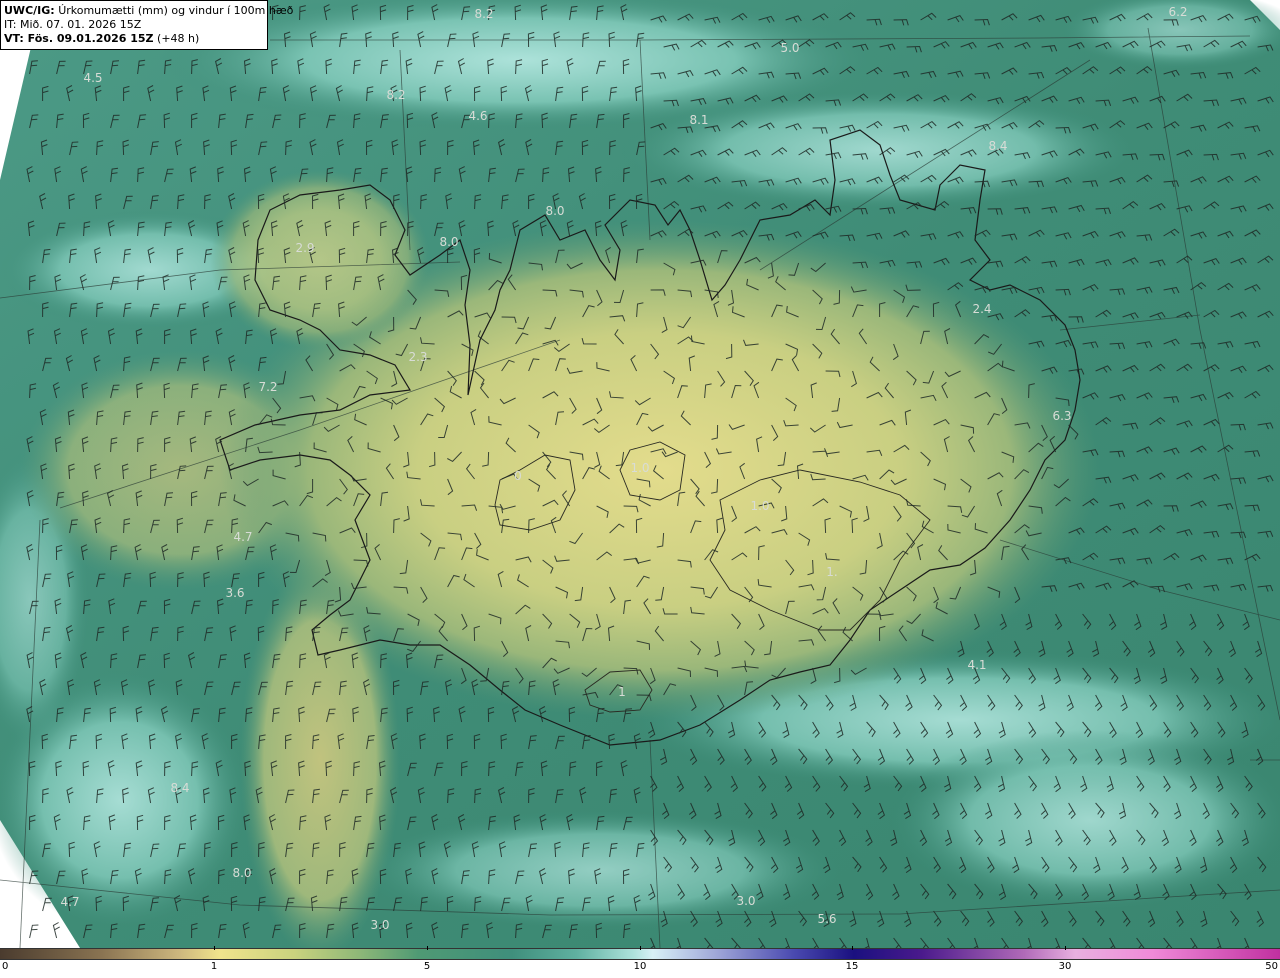  What do you see at coordinates (640, 966) in the screenshot?
I see `colorbar-tick-label: 10` at bounding box center [640, 966].